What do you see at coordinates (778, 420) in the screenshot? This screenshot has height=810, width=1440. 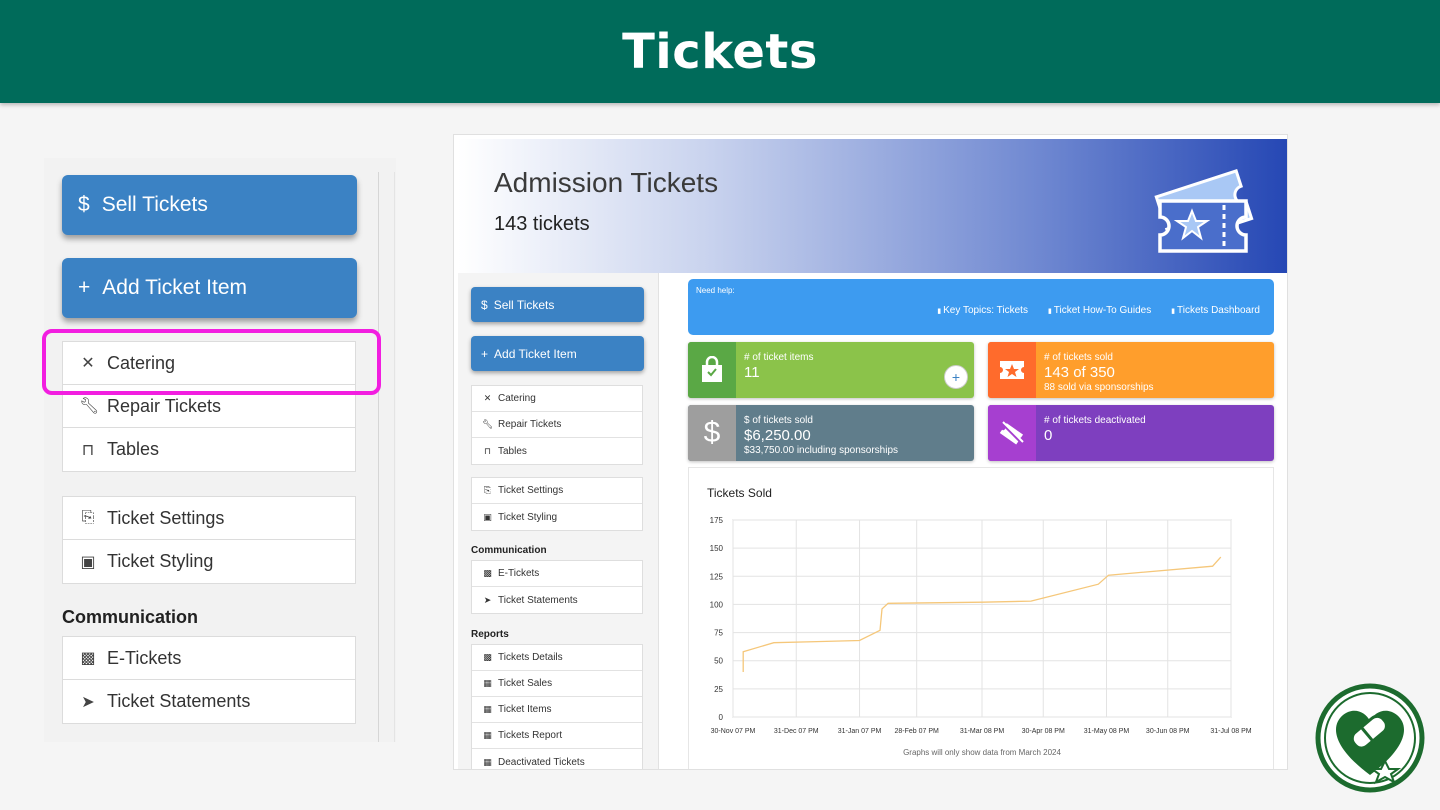 I see `card-label: $ of tickets sold` at bounding box center [778, 420].